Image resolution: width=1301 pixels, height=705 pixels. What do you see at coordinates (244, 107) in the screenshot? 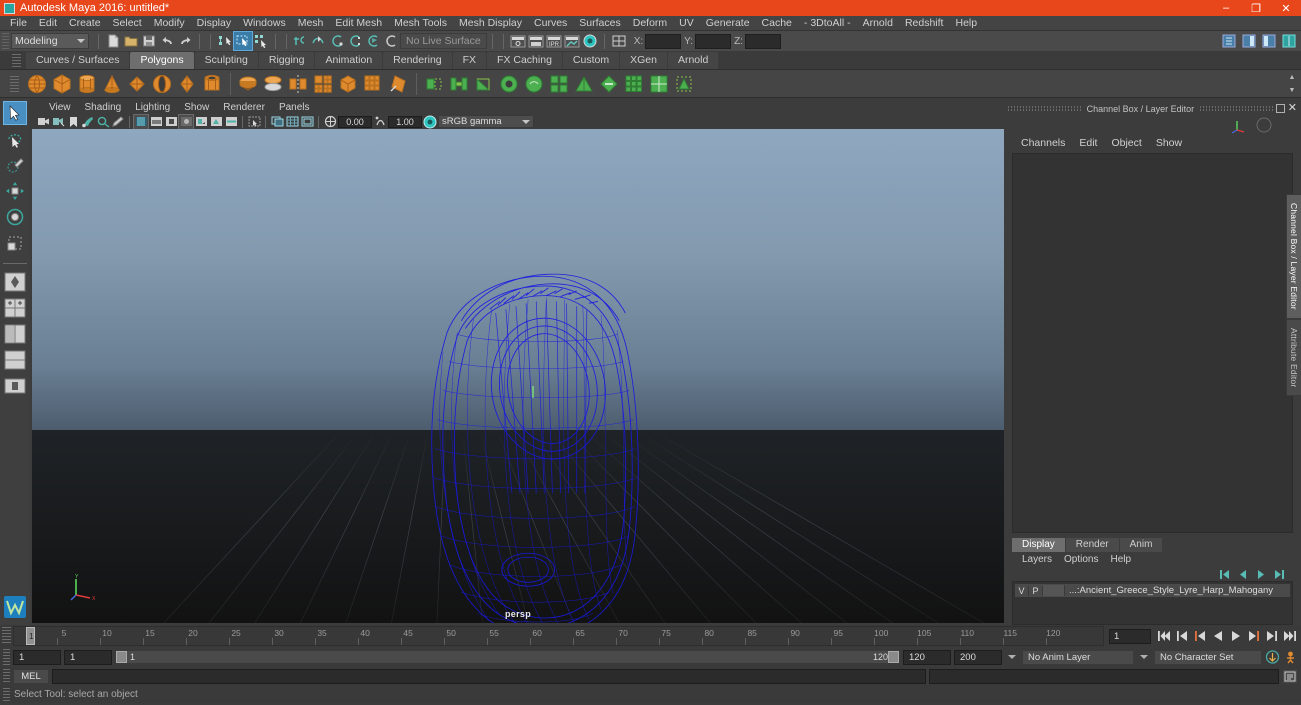
I see `viewport-menu-4: Renderer` at bounding box center [244, 107].